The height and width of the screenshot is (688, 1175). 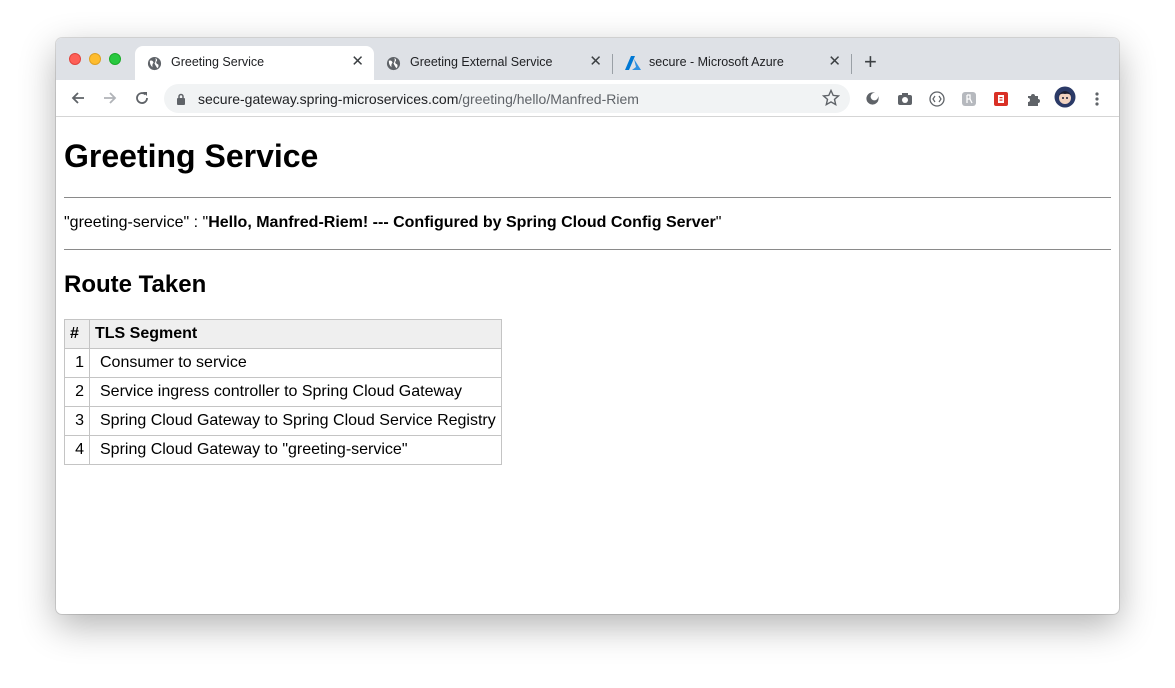 I want to click on forward-button, so click(x=110, y=98).